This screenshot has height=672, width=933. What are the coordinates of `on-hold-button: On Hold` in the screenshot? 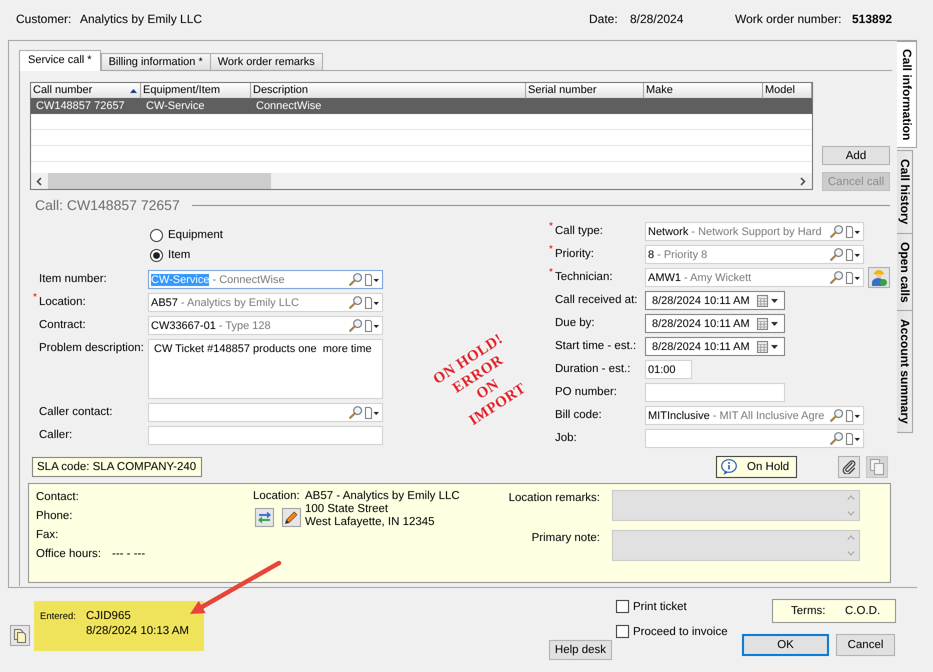 It's located at (756, 467).